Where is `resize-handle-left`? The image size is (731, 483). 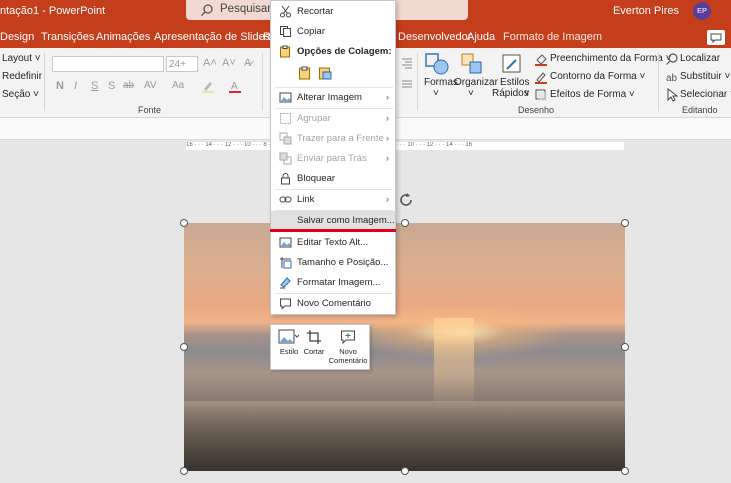 resize-handle-left is located at coordinates (184, 347).